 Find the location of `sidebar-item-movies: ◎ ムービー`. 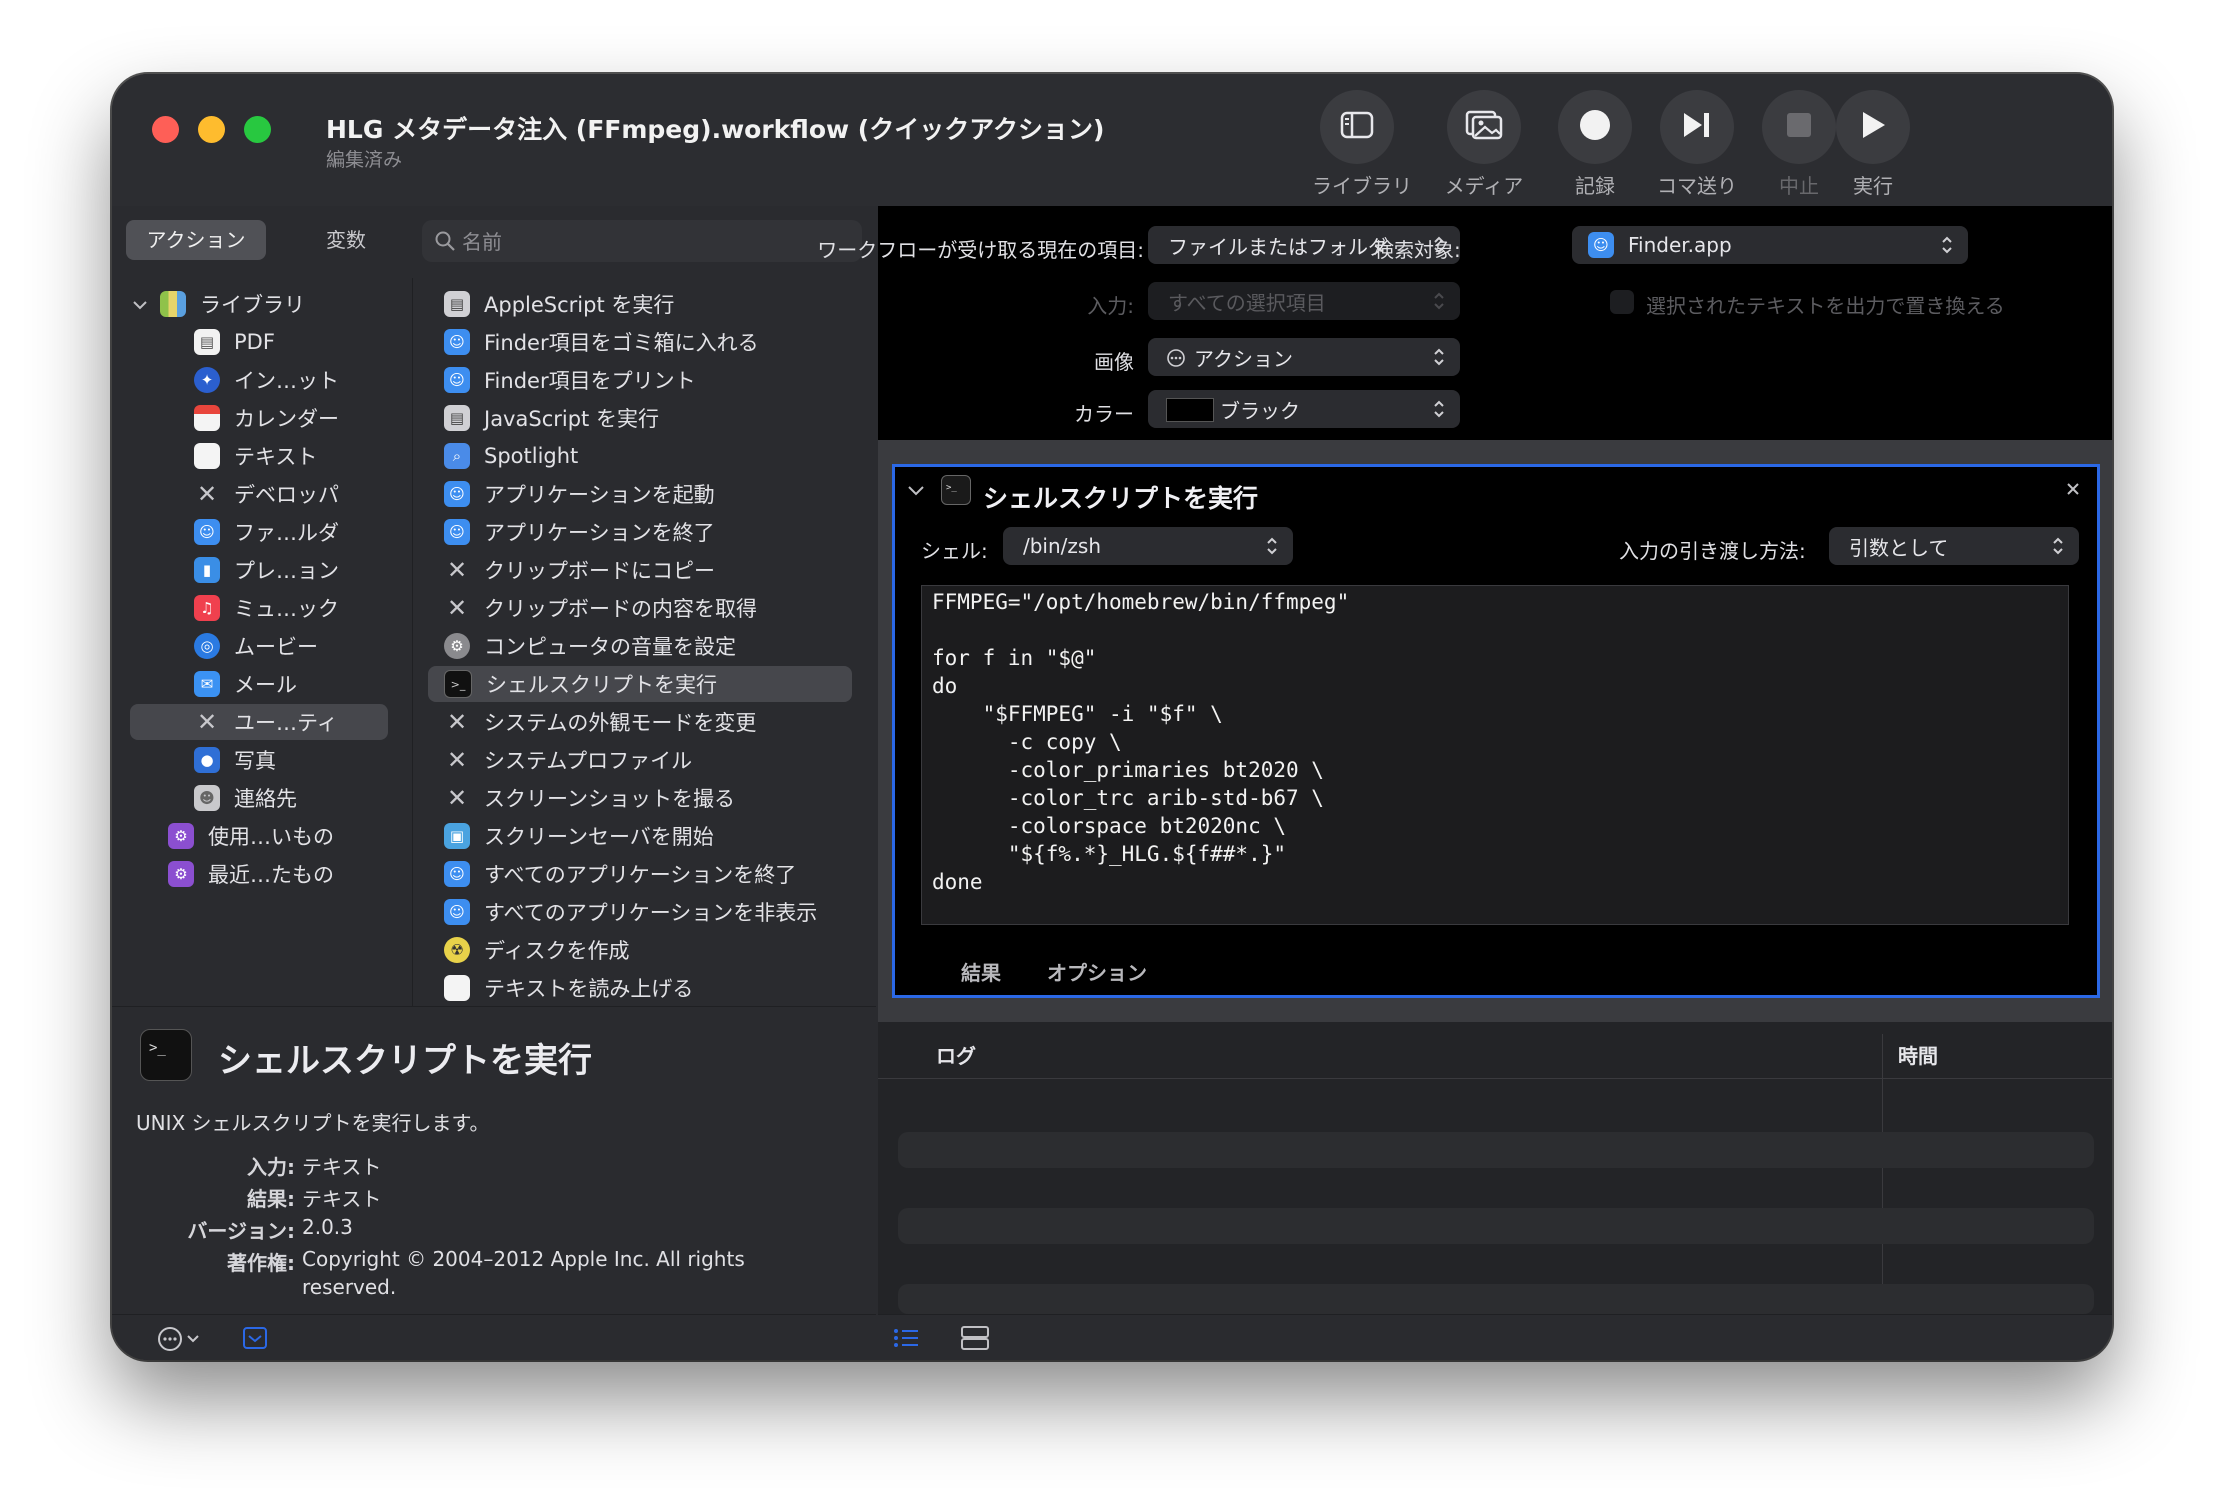

sidebar-item-movies: ◎ ムービー is located at coordinates (256, 646).